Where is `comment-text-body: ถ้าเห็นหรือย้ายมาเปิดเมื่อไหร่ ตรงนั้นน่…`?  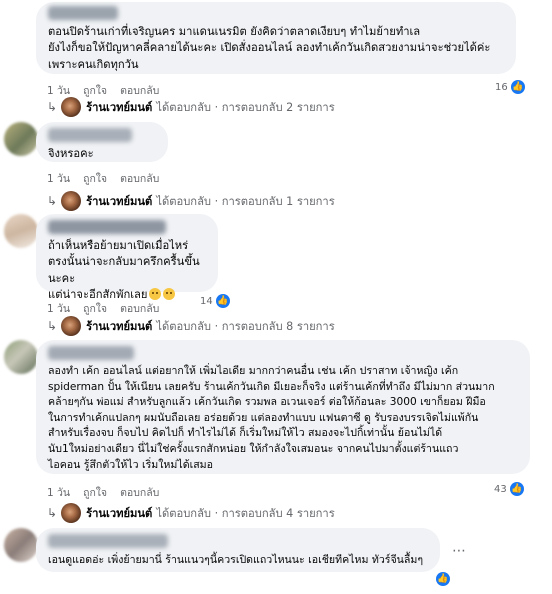 comment-text-body: ถ้าเห็นหรือย้ายมาเปิดเมื่อไหร่ ตรงนั้นน่… is located at coordinates (124, 270).